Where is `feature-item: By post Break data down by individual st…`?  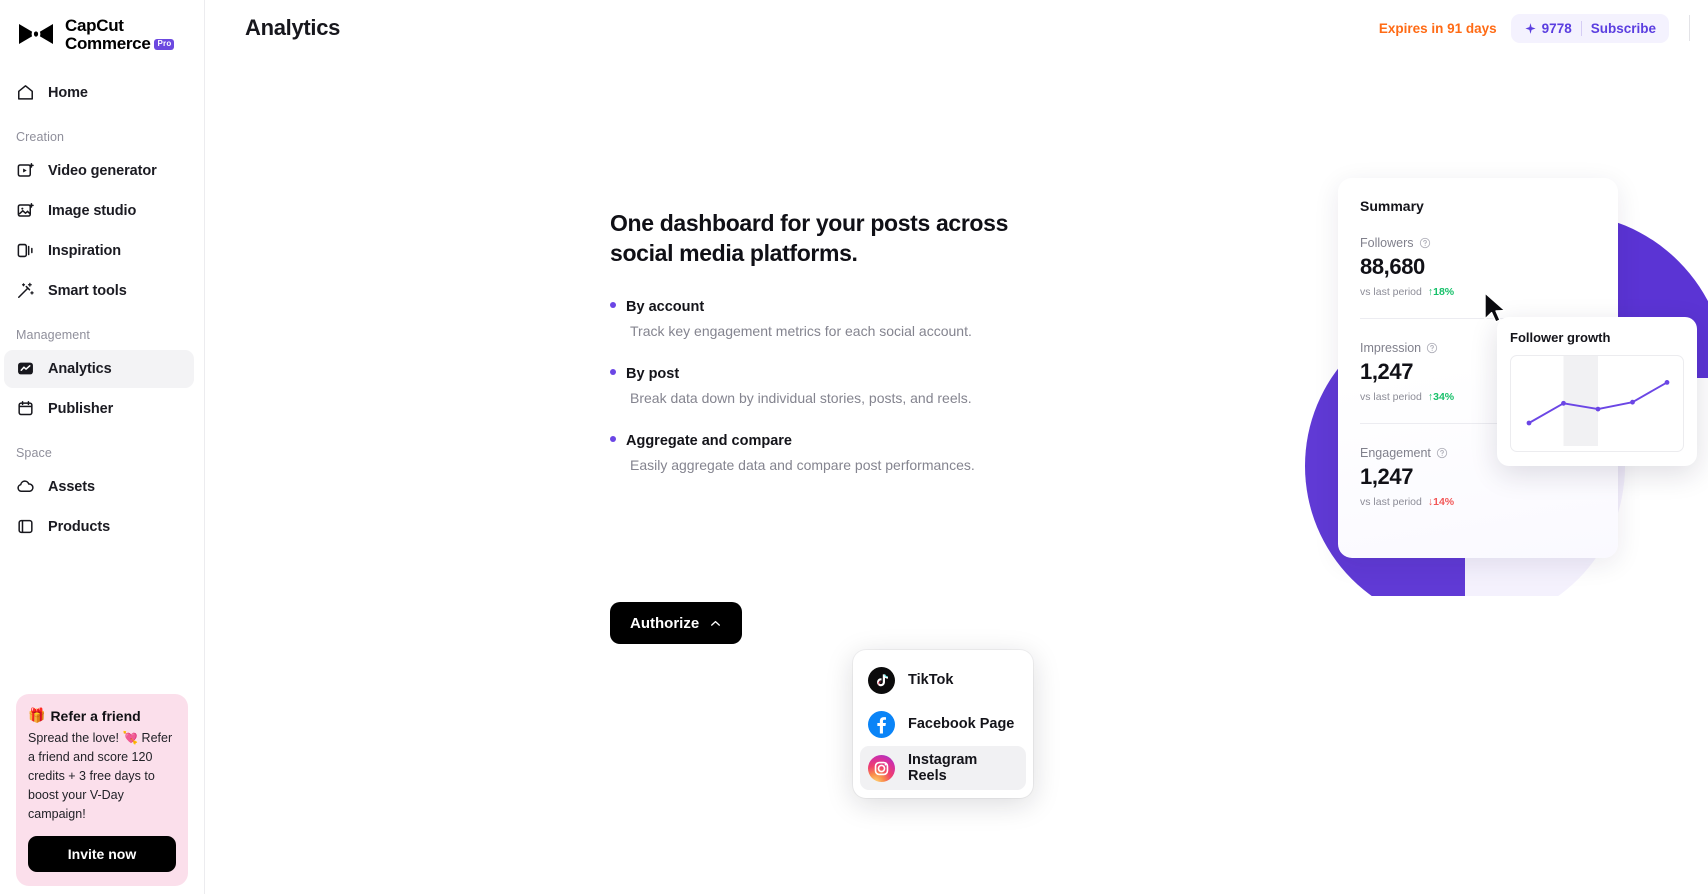 feature-item: By post Break data down by individual st… is located at coordinates (820, 387).